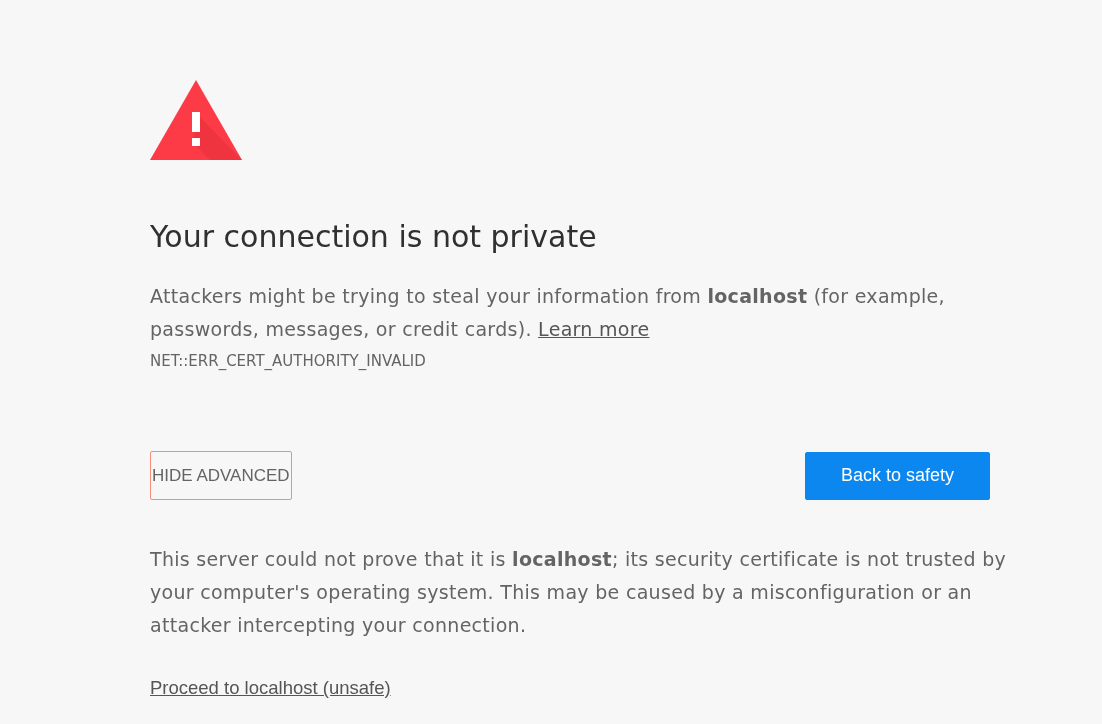  What do you see at coordinates (221, 475) in the screenshot?
I see `advanced-toggle-button: HIDE ADVANCED` at bounding box center [221, 475].